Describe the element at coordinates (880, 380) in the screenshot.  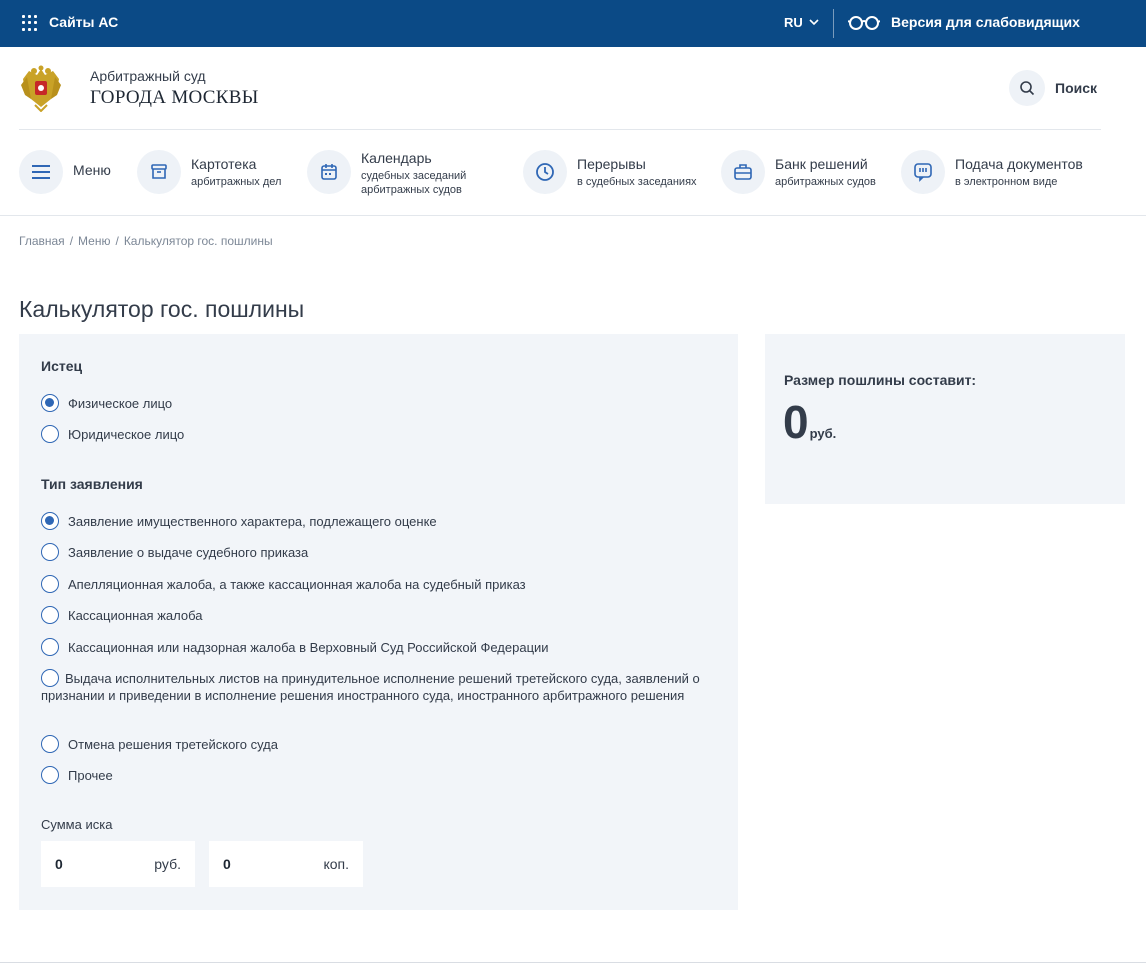
I see `fee-result-label: Размер пошлины составит:` at that location.